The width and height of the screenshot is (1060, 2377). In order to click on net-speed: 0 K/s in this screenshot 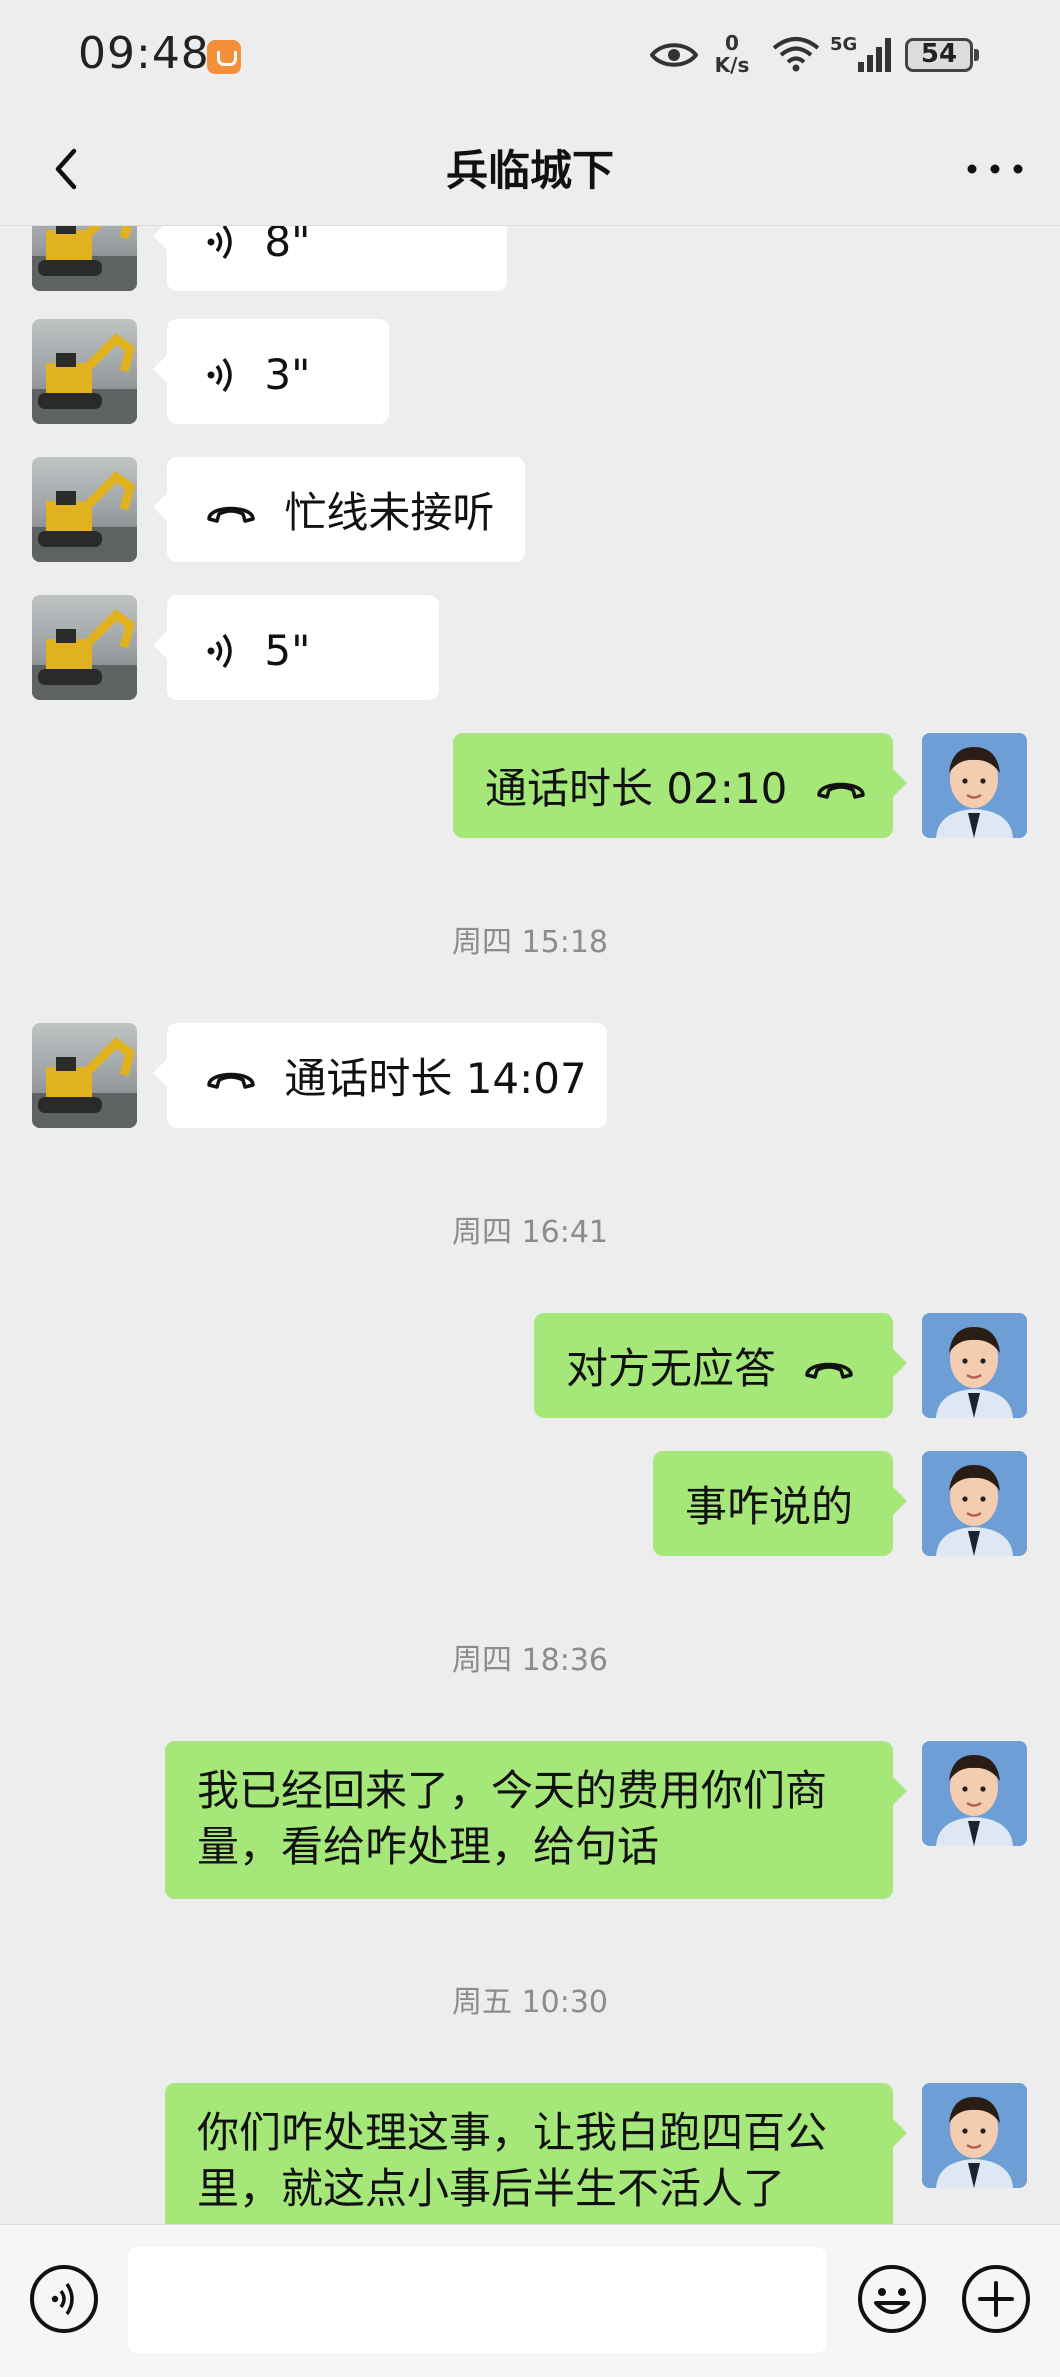, I will do `click(732, 54)`.